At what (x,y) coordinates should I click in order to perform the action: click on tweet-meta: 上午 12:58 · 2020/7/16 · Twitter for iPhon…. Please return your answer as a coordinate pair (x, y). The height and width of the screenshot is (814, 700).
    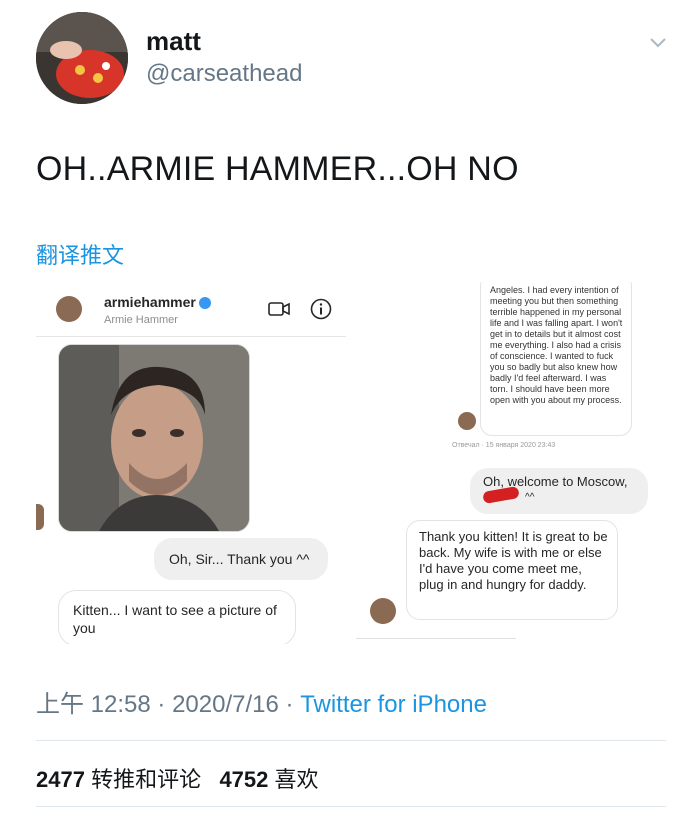
    Looking at the image, I should click on (261, 701).